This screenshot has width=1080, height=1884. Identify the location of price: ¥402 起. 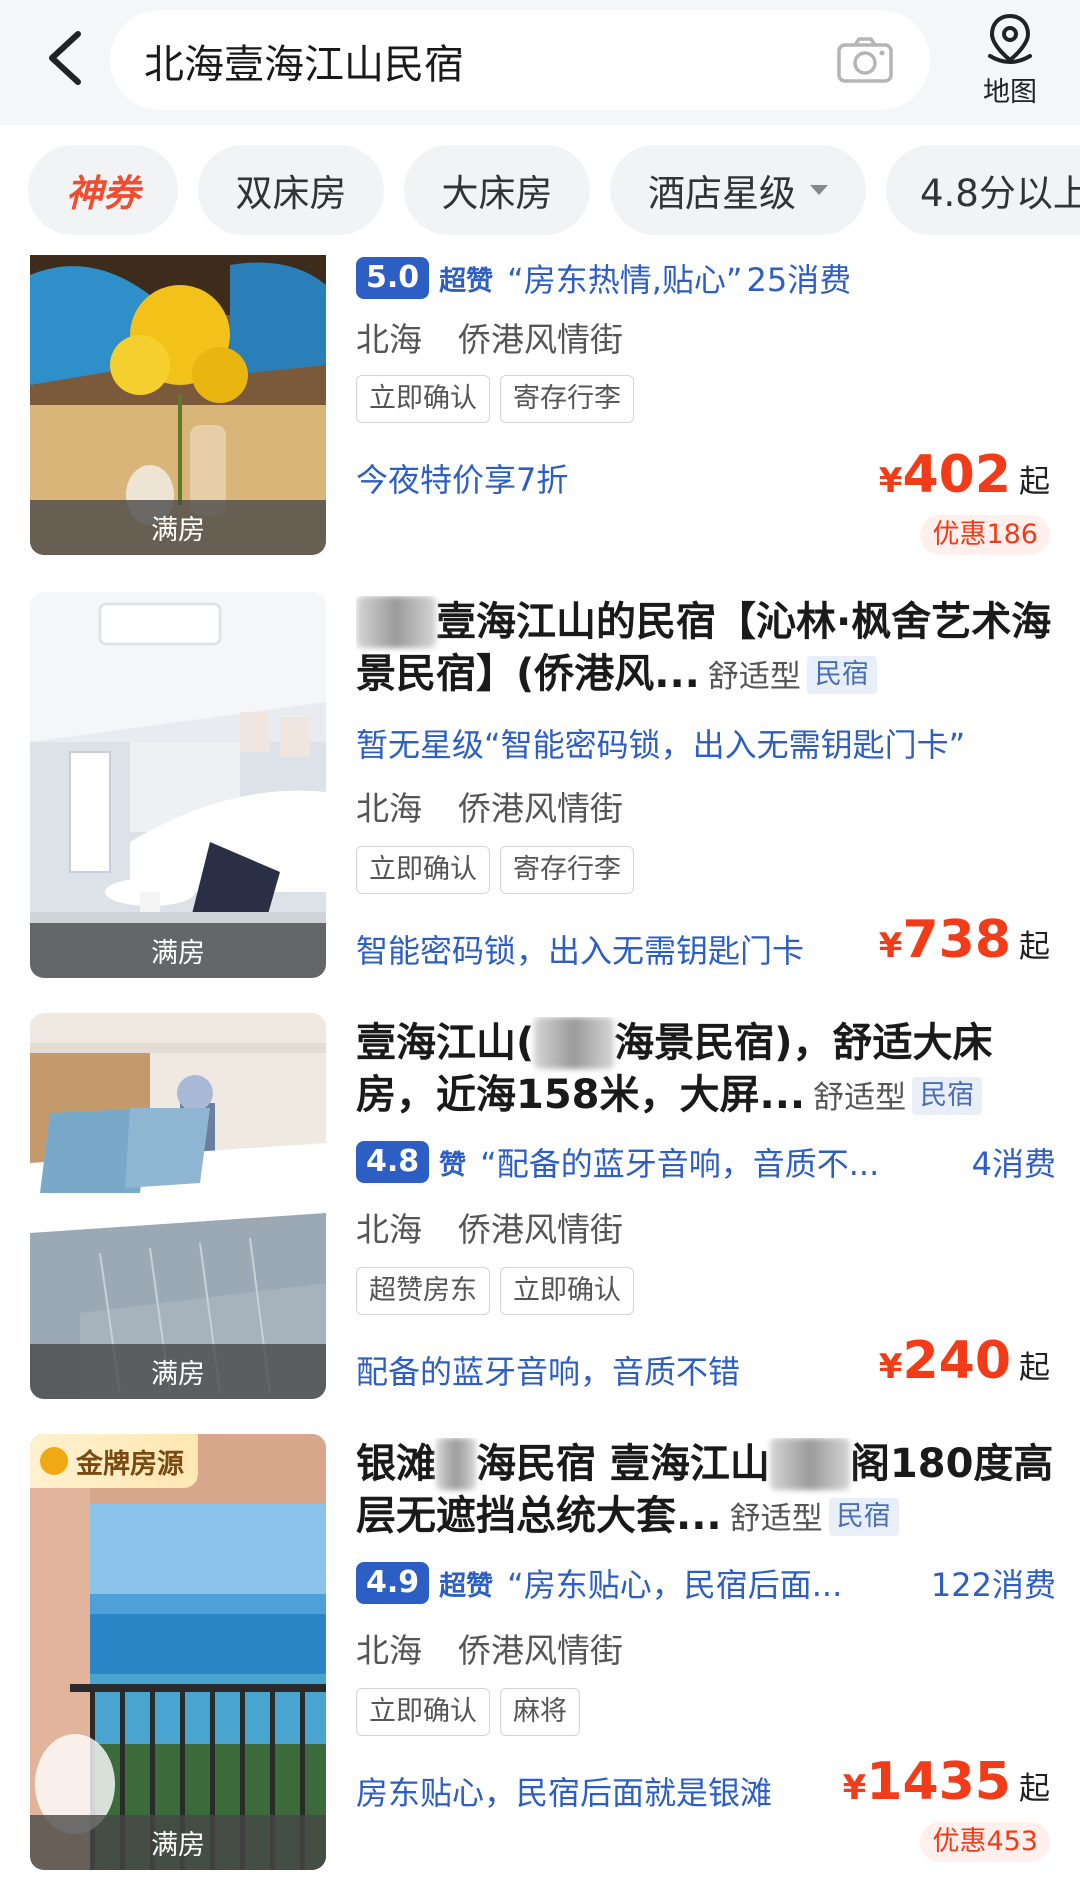
(964, 475).